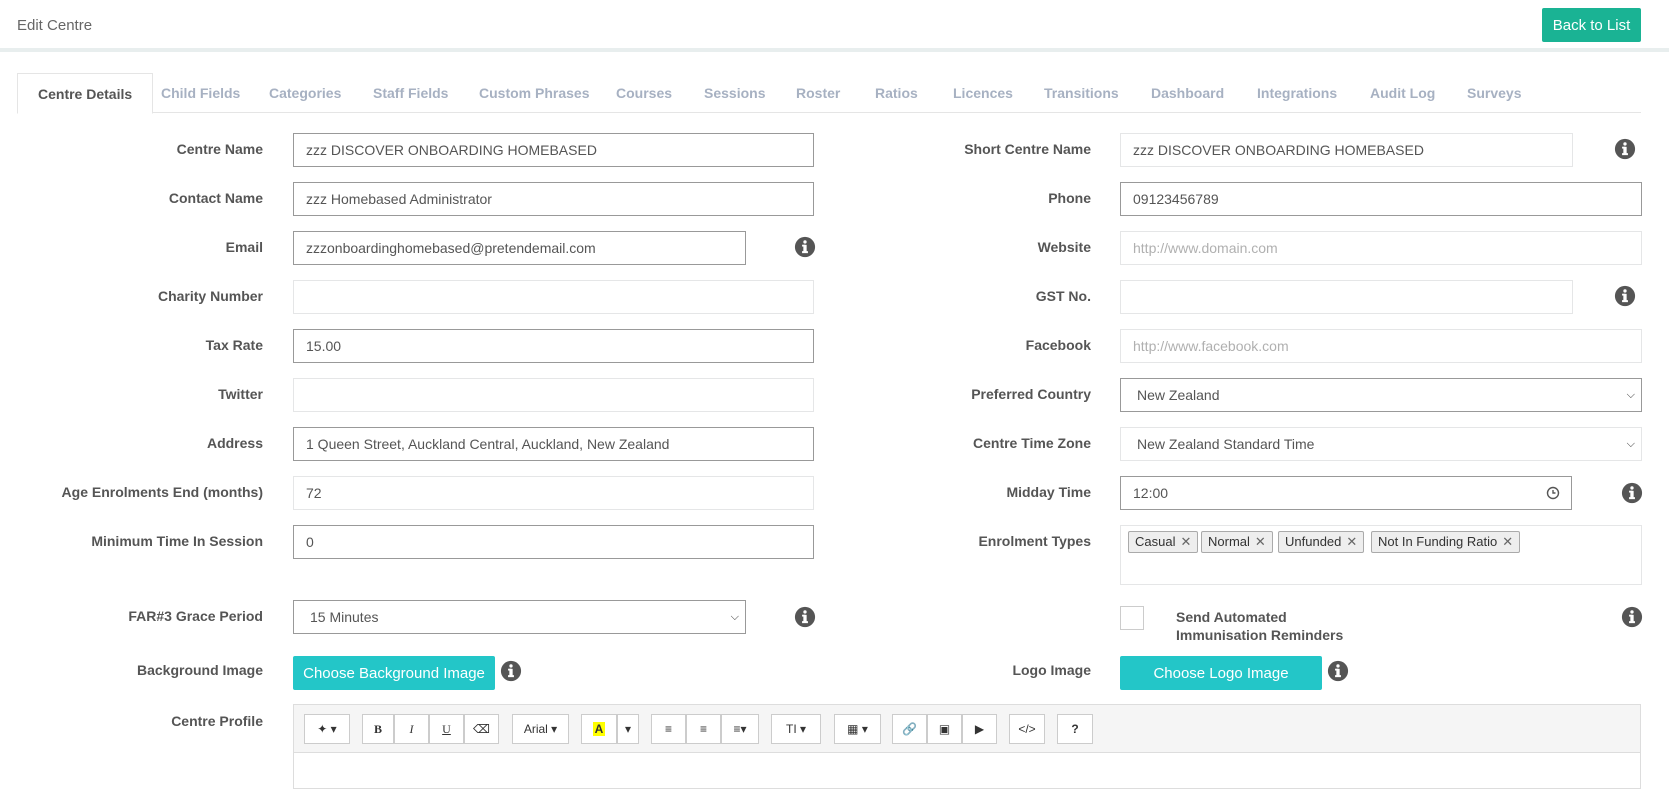 Image resolution: width=1669 pixels, height=789 pixels. What do you see at coordinates (219, 149) in the screenshot?
I see `centre-name-label: Centre Name` at bounding box center [219, 149].